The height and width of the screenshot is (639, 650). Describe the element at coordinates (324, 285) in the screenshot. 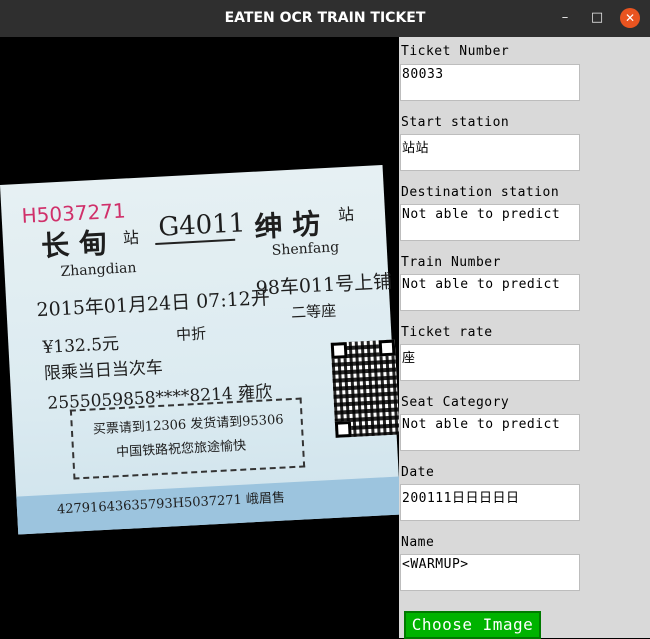

I see `ticket-car-seat: 98车011号上铺` at that location.